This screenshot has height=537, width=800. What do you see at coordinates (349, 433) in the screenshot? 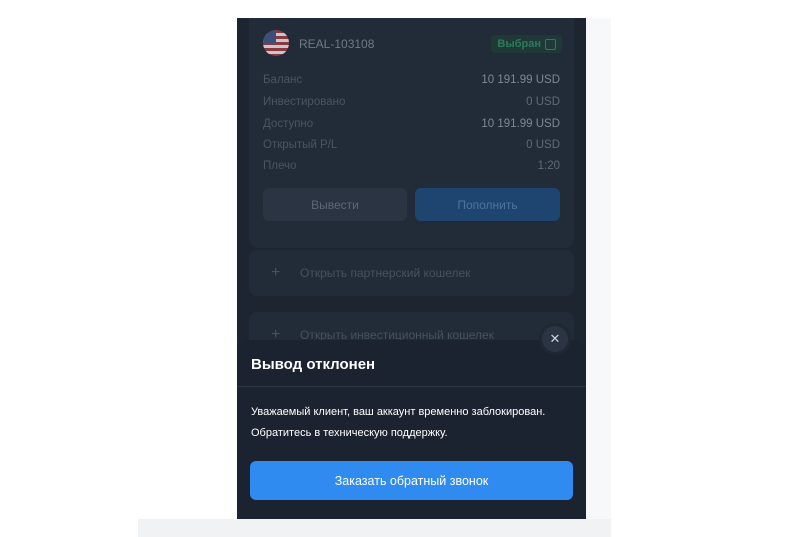
I see `sheet-message-line-2: Обратитесь в техническую поддержку.` at bounding box center [349, 433].